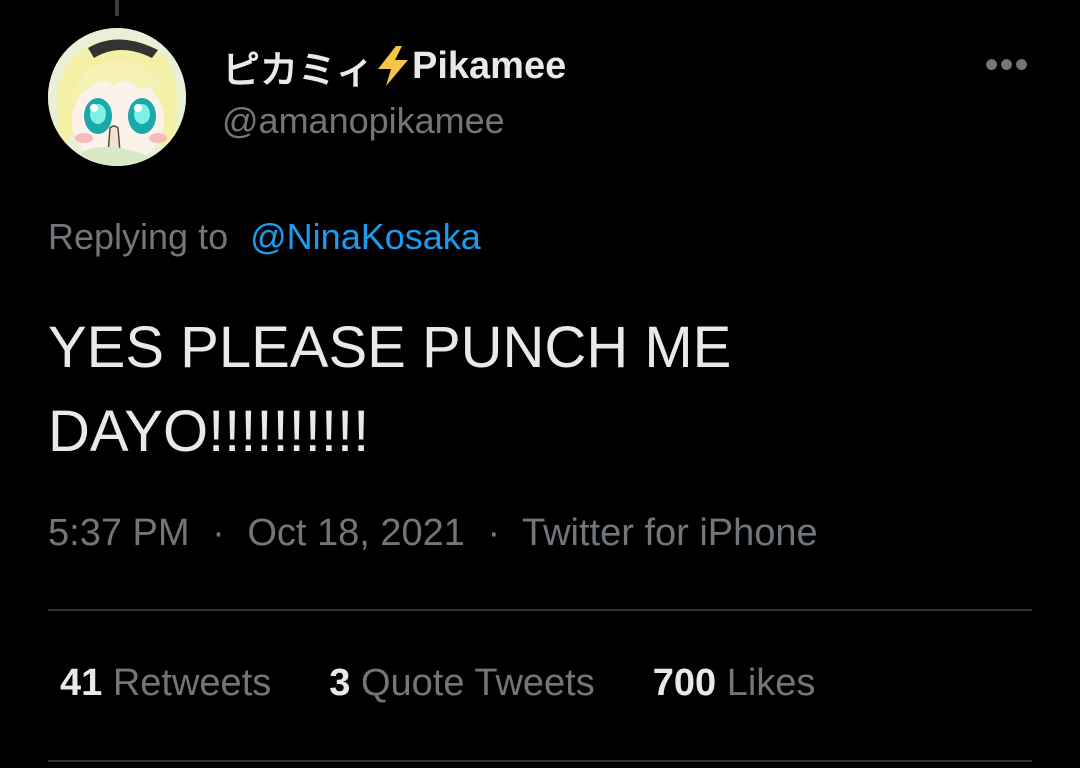 The width and height of the screenshot is (1080, 768). I want to click on author-name: ピカミィ Pikamee, so click(394, 68).